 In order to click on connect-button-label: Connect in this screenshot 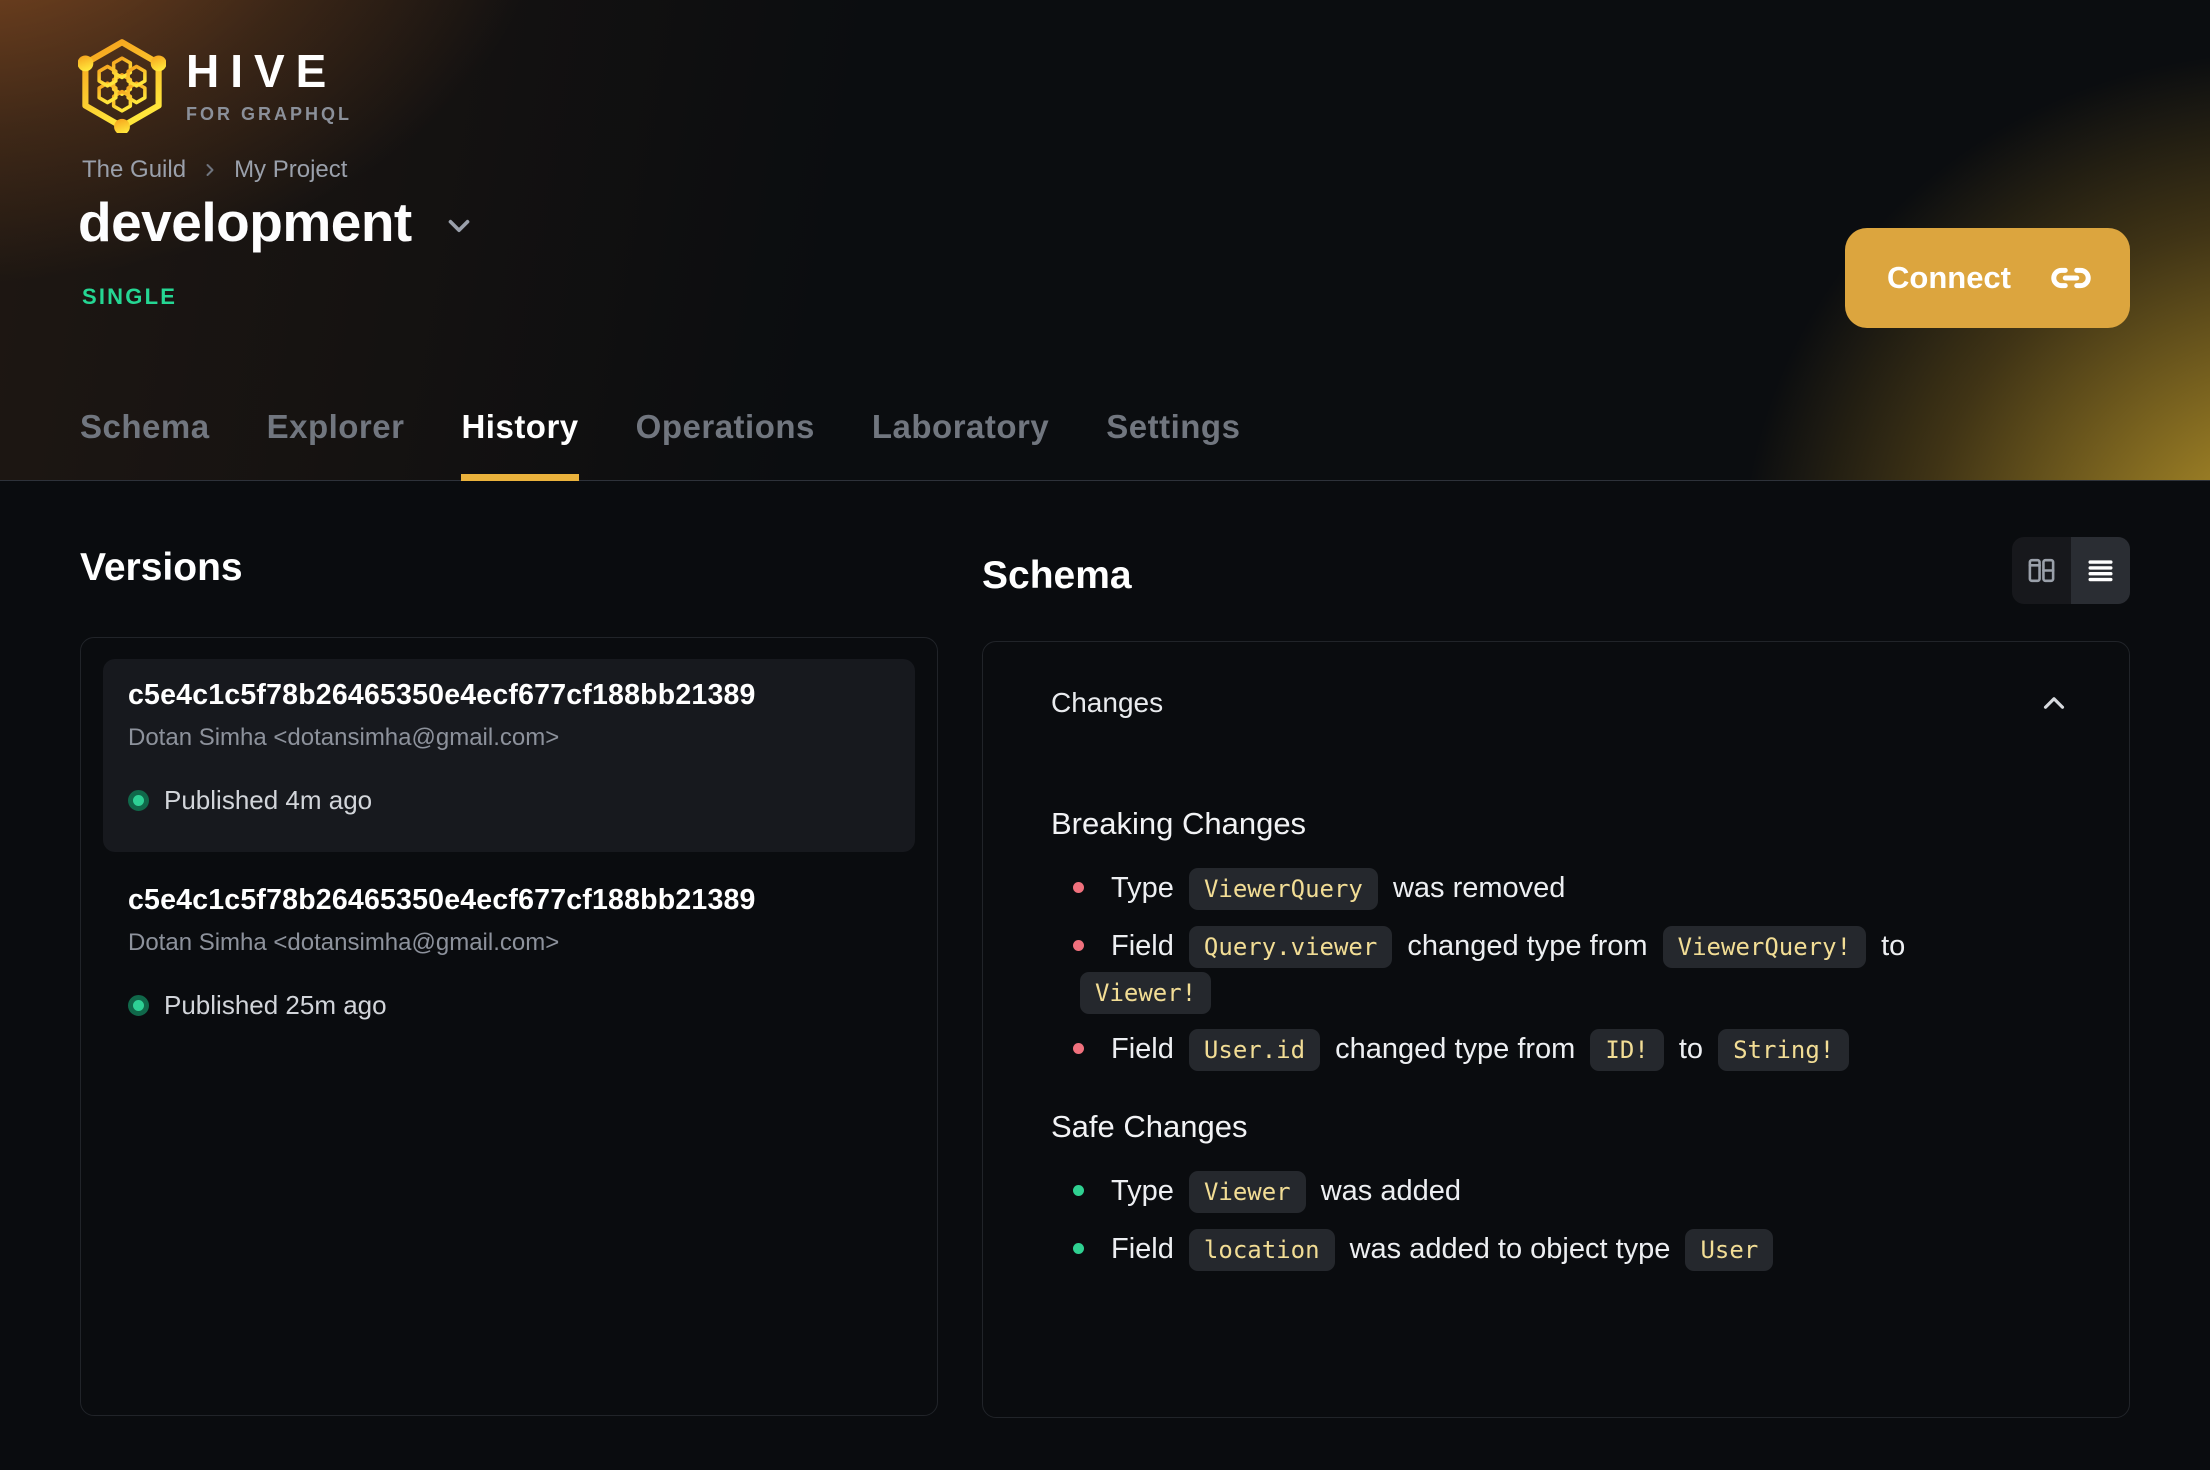, I will do `click(1949, 277)`.